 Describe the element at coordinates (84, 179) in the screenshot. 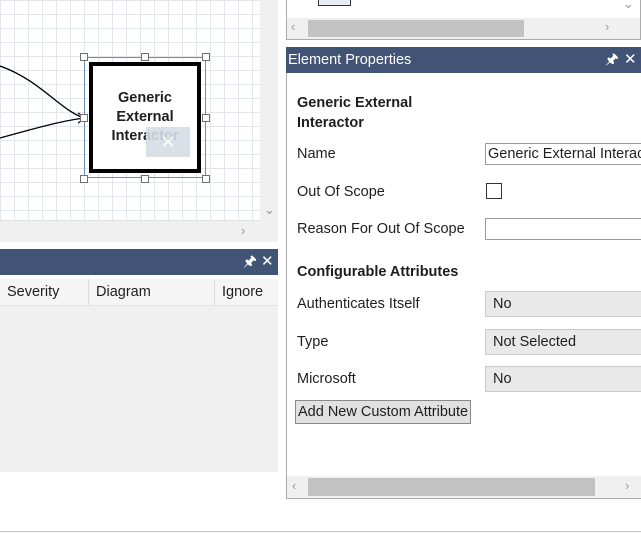

I see `resize-handle-sw` at that location.